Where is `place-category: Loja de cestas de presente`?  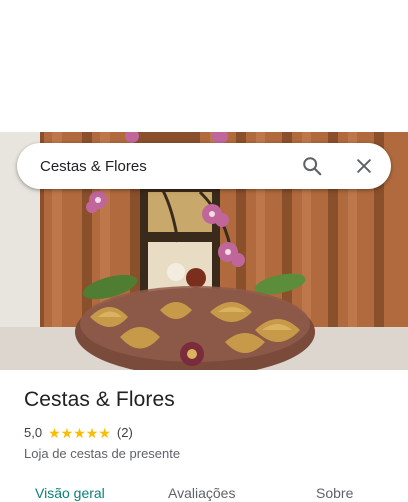
place-category: Loja de cestas de presente is located at coordinates (102, 453).